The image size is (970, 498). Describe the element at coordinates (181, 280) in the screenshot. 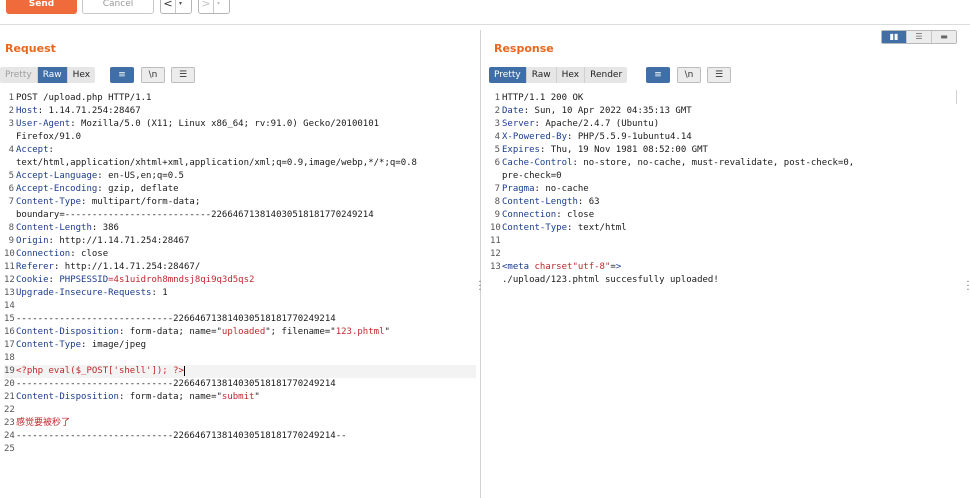

I see `cookie-value: =4s1uidroh8mndsj8qi9q3d5qs2` at that location.